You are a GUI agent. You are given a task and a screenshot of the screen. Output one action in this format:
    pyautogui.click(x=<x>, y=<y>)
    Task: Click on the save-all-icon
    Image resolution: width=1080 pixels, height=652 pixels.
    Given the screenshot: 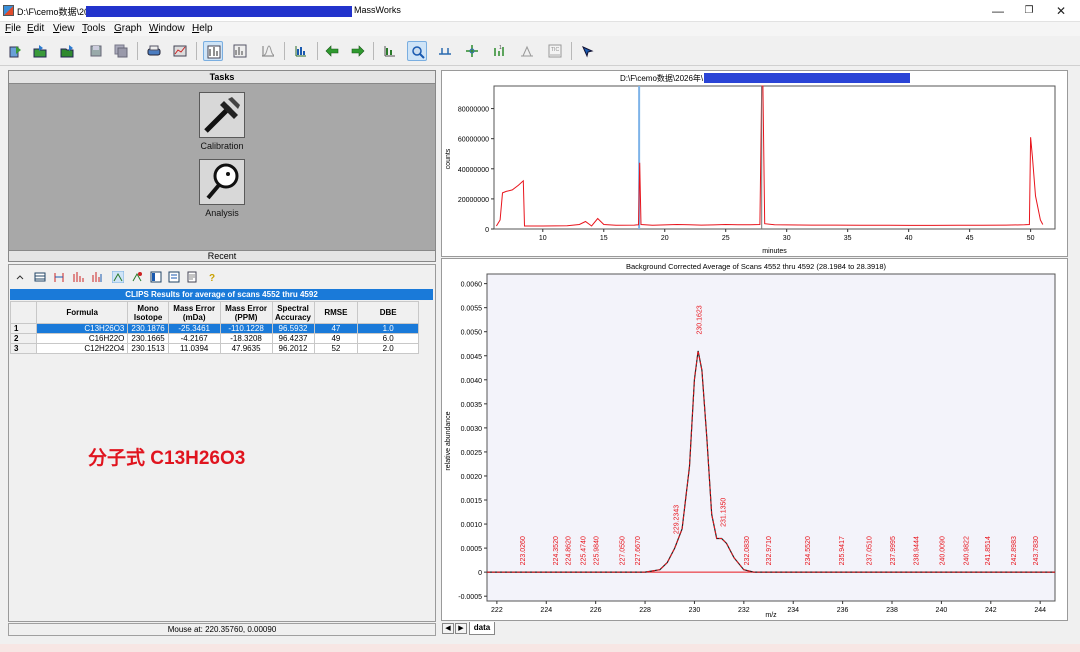 What is the action you would take?
    pyautogui.click(x=121, y=51)
    